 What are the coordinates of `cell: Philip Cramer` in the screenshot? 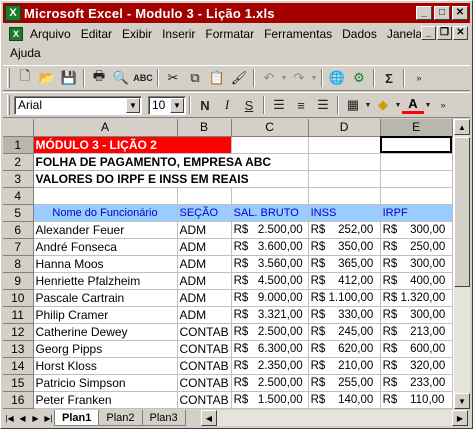 It's located at (105, 315).